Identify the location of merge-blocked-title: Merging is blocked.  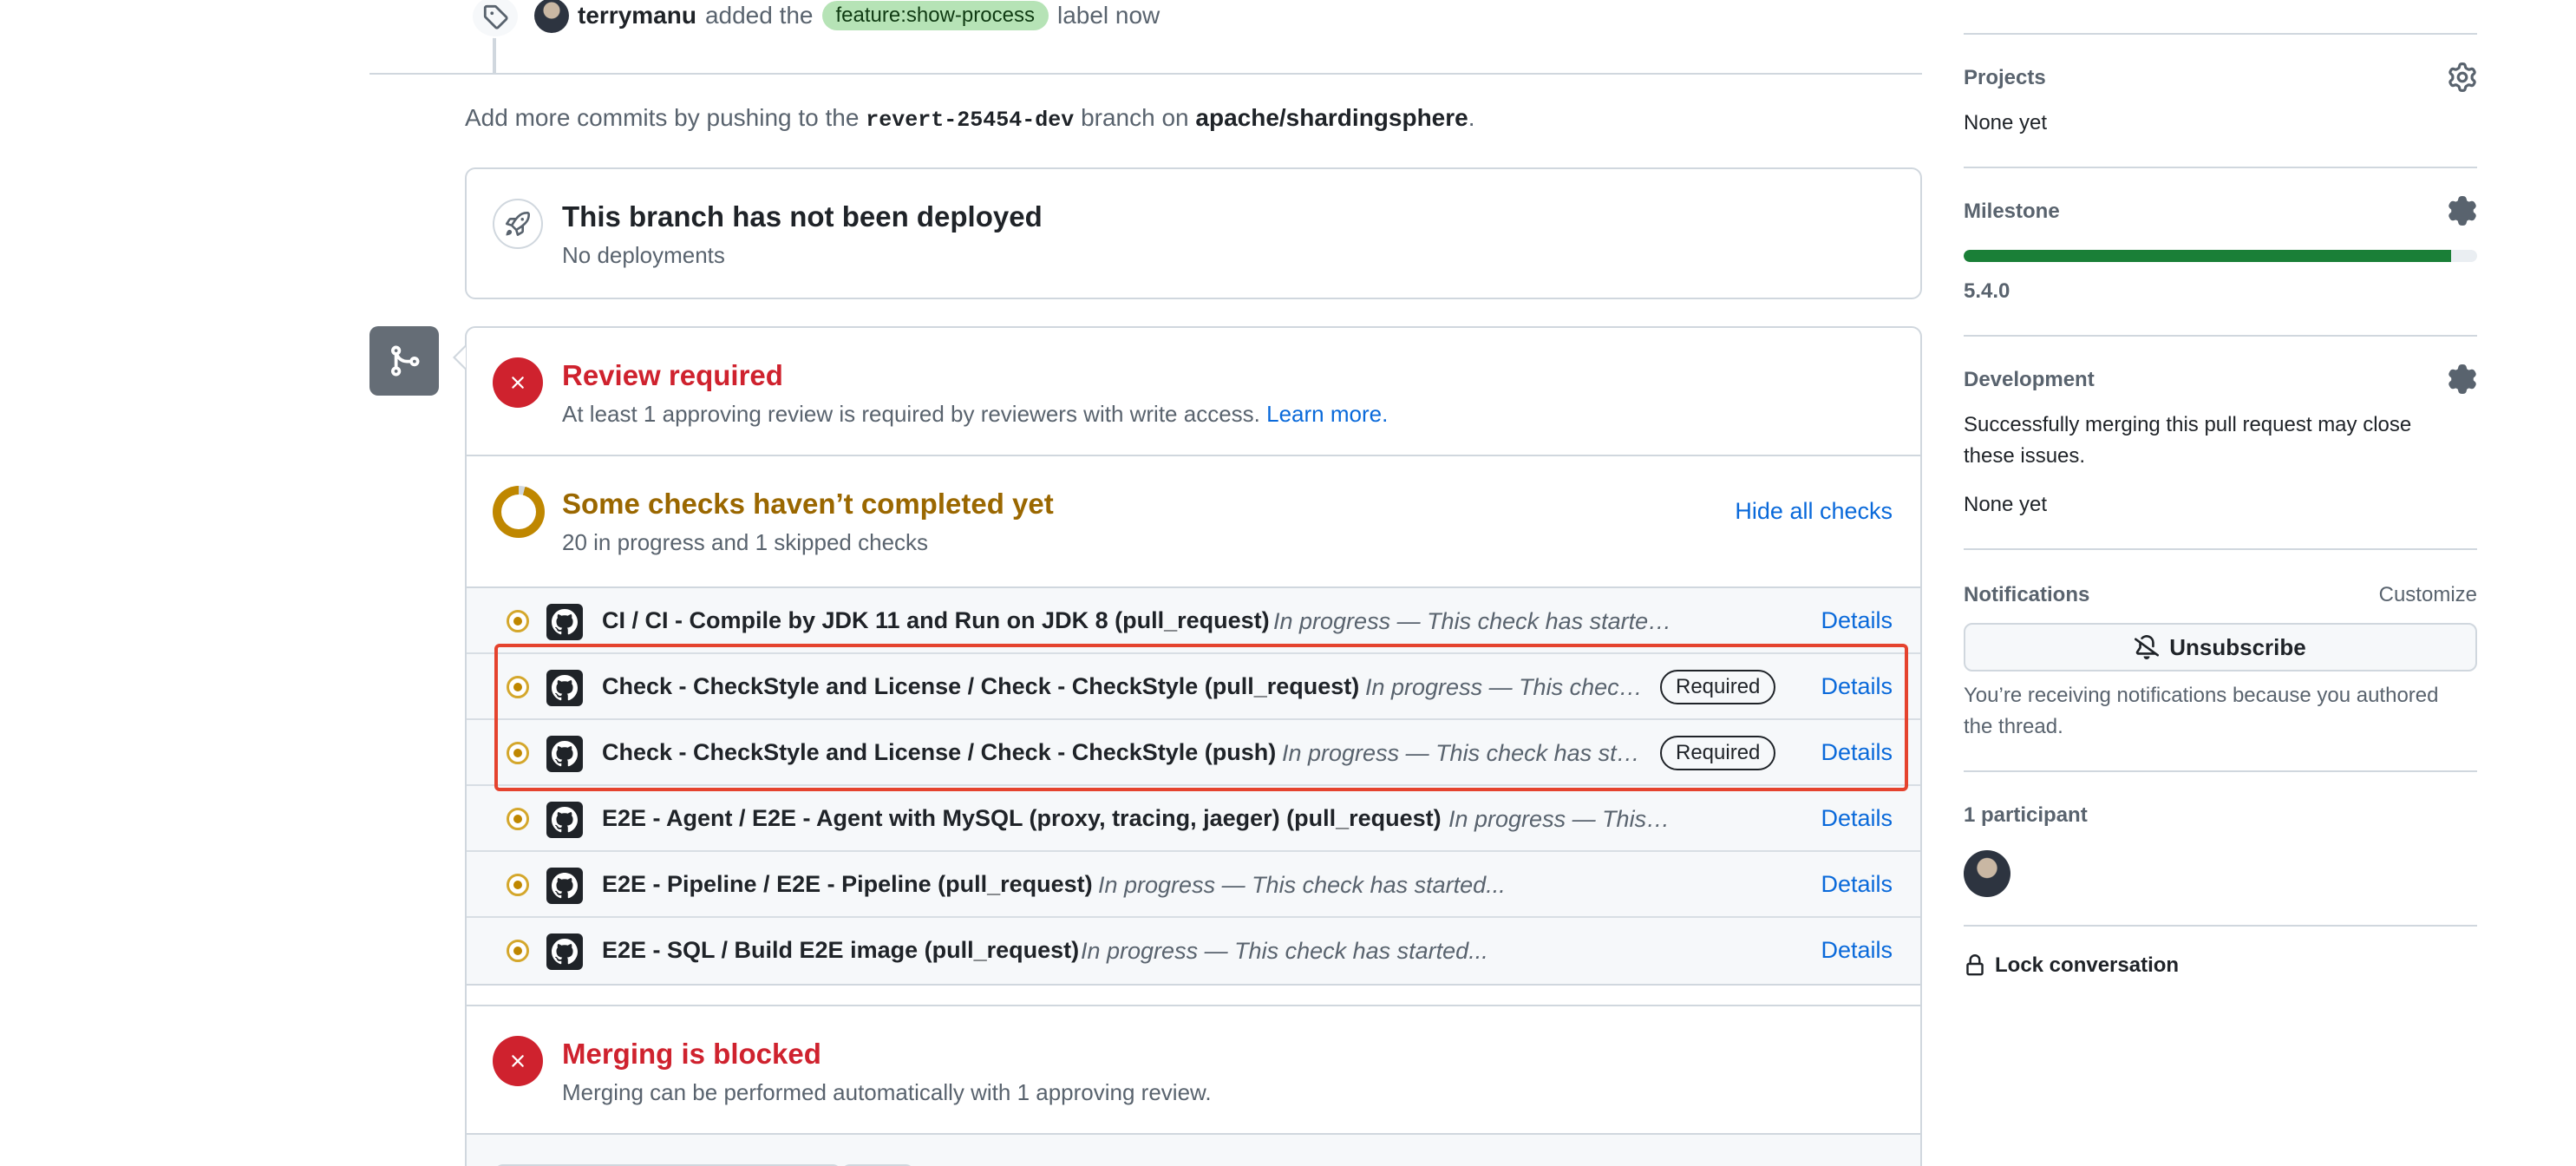
(691, 1054).